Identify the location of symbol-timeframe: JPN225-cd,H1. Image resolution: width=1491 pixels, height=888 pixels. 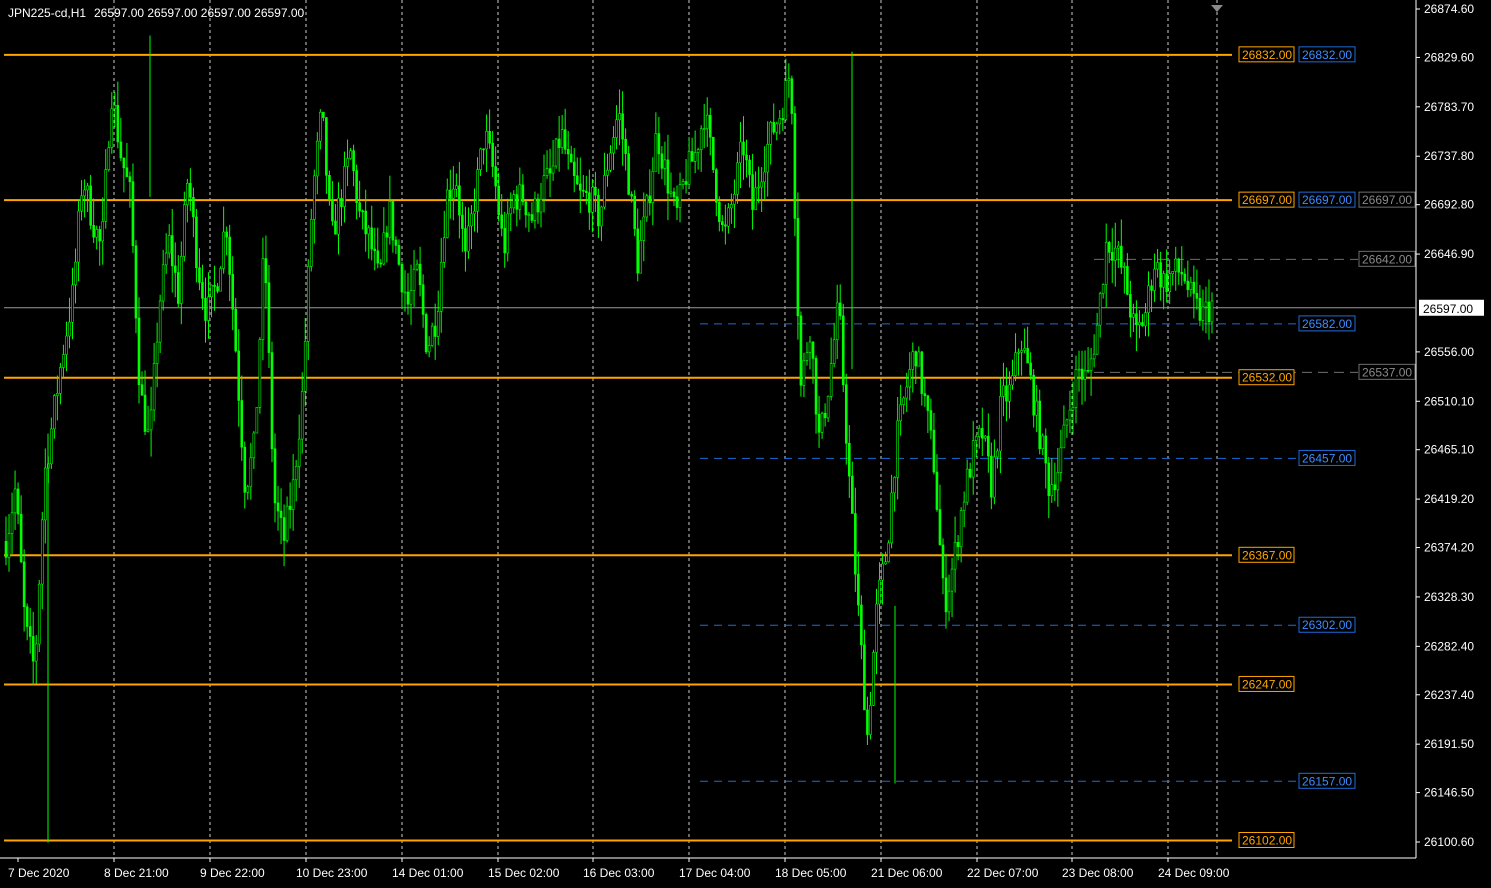
(47, 13).